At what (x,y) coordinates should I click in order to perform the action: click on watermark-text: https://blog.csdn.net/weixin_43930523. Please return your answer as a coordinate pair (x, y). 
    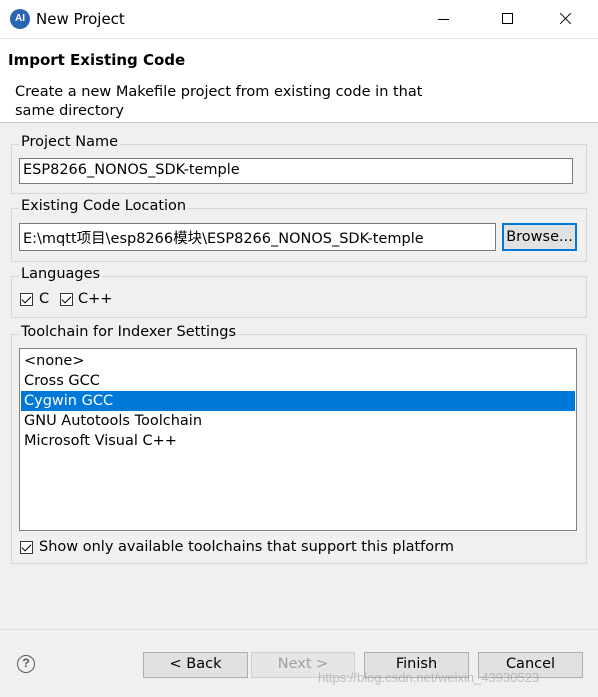
    Looking at the image, I should click on (429, 677).